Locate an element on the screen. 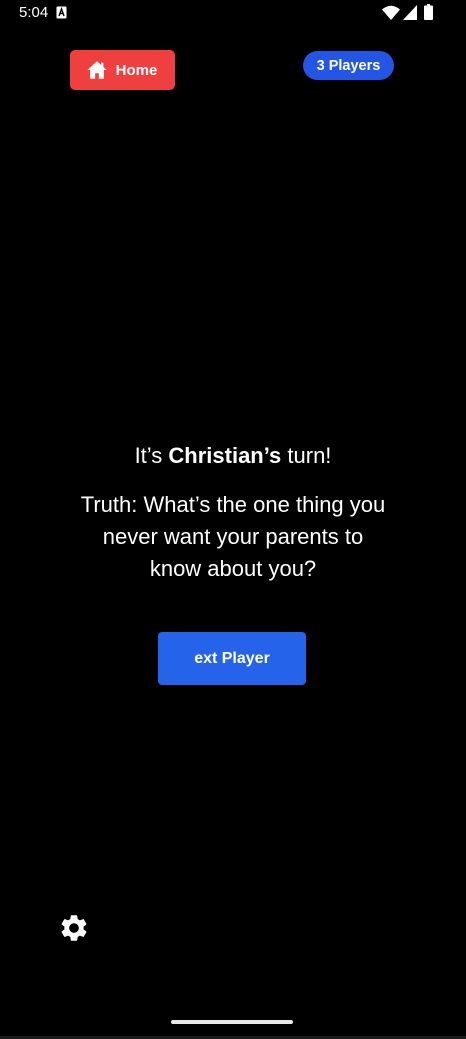  gear-icon is located at coordinates (74, 928).